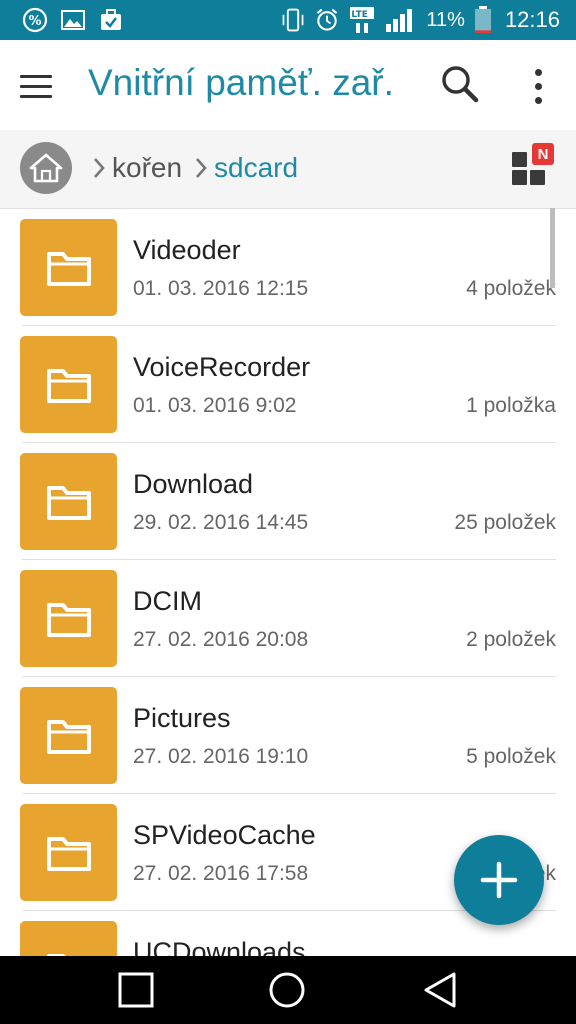 The height and width of the screenshot is (1024, 576). What do you see at coordinates (73, 20) in the screenshot?
I see `image-icon` at bounding box center [73, 20].